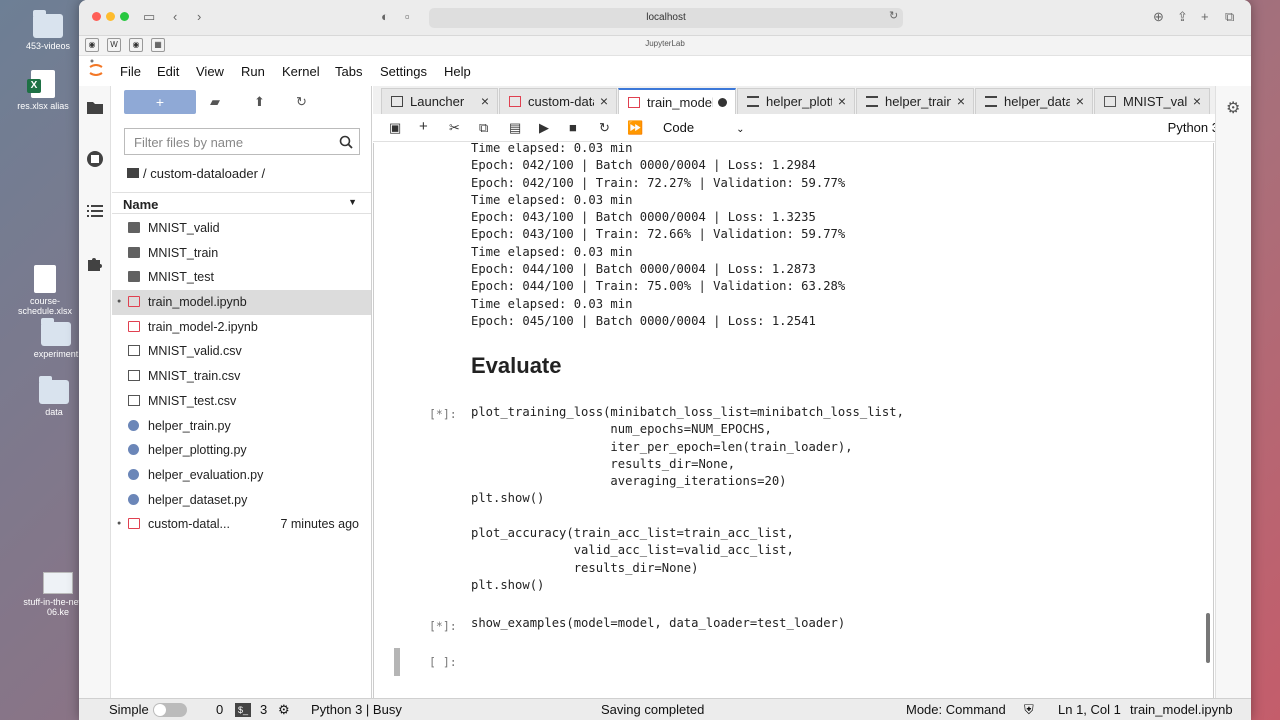 The image size is (1280, 720). I want to click on forward-icon: ›, so click(199, 16).